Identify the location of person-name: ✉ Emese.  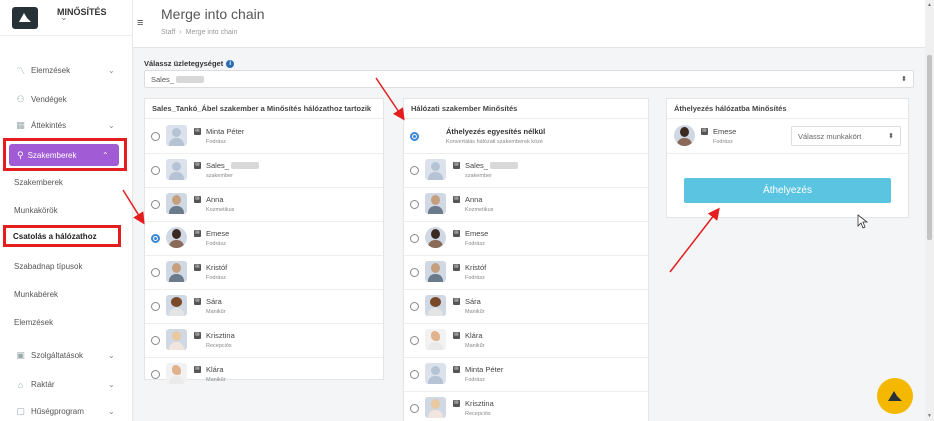
(211, 233).